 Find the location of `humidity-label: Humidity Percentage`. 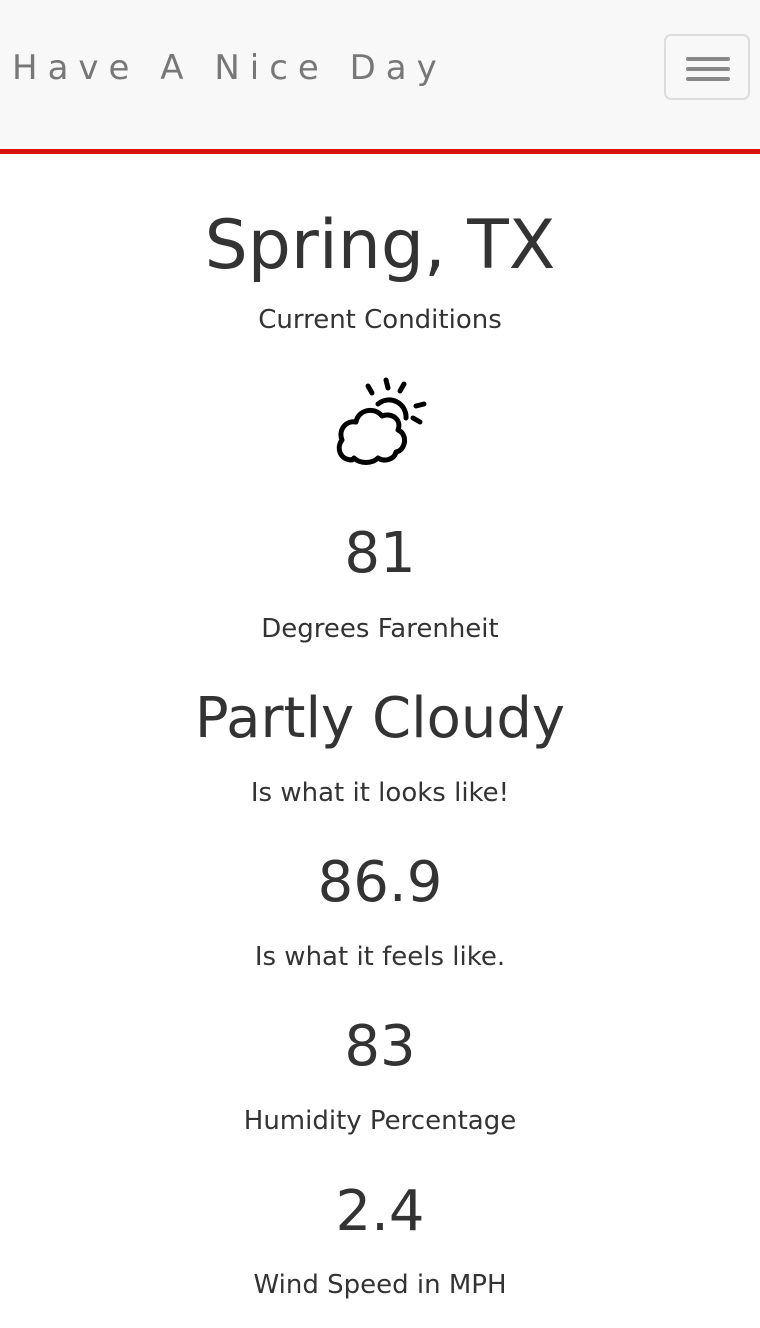

humidity-label: Humidity Percentage is located at coordinates (380, 1121).